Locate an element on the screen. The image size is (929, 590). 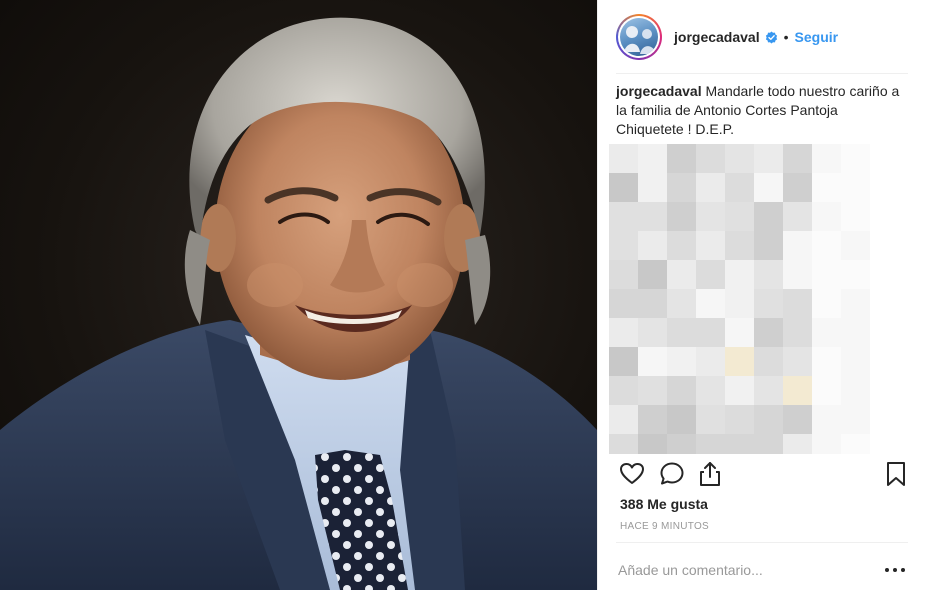
bookmark-icon is located at coordinates (896, 474).